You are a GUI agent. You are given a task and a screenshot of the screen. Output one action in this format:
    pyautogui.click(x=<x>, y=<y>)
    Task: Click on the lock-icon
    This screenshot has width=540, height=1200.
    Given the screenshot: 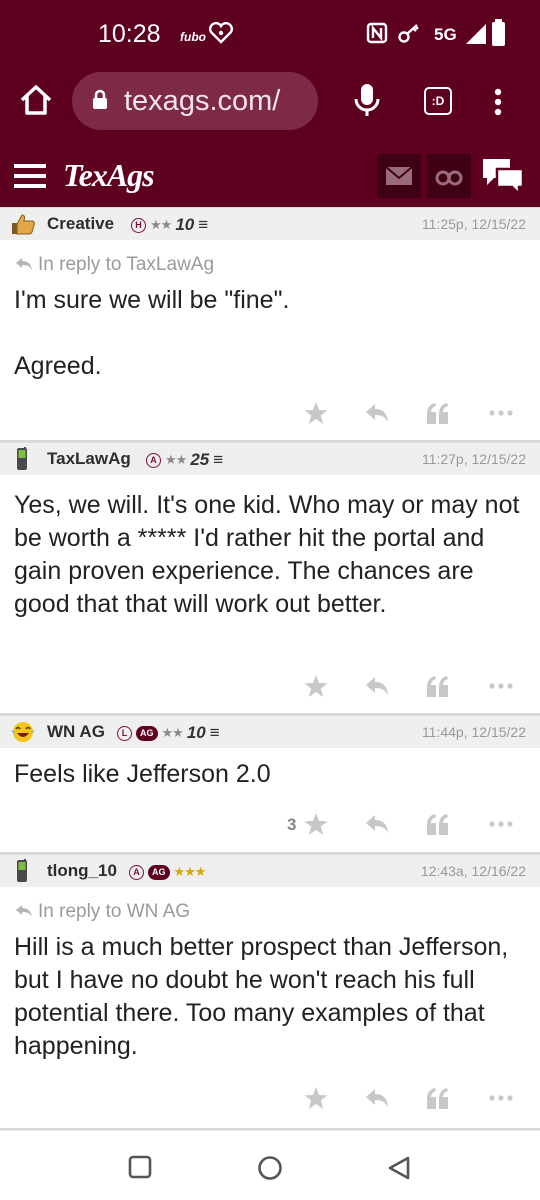 What is the action you would take?
    pyautogui.click(x=100, y=99)
    